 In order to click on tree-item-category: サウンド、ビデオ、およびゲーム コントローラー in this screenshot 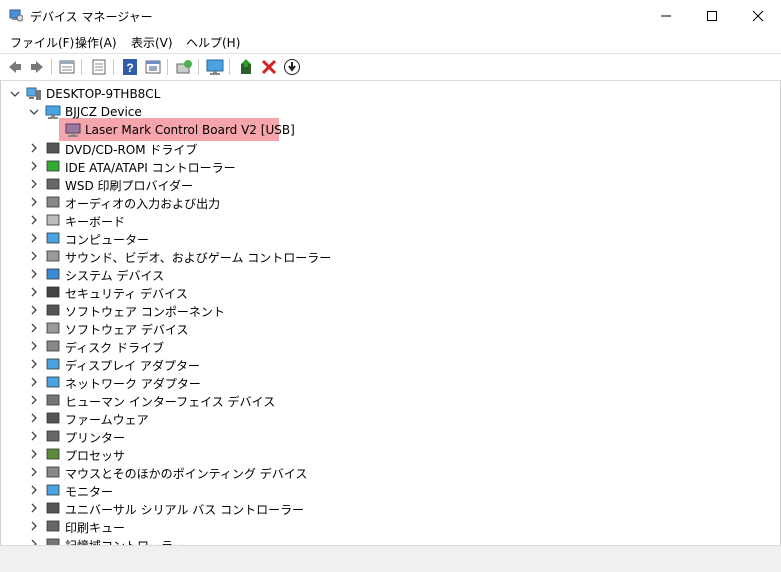, I will do `click(381, 256)`.